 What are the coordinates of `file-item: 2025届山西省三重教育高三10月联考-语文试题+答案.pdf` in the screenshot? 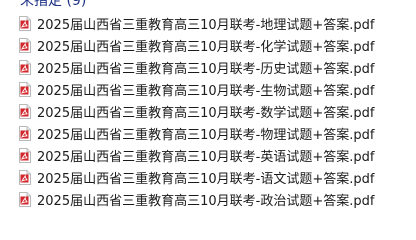 It's located at (214, 177).